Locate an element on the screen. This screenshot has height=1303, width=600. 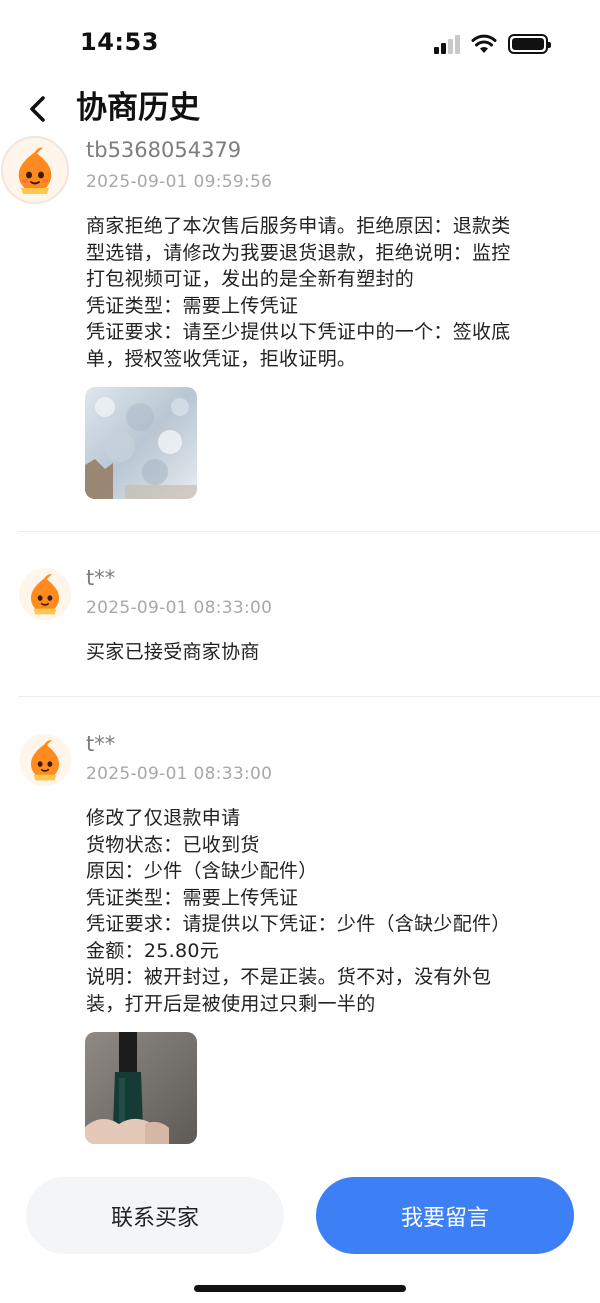
content-line: 商家拒绝了本次售后服务申请。拒绝原因：退款类 is located at coordinates (298, 226).